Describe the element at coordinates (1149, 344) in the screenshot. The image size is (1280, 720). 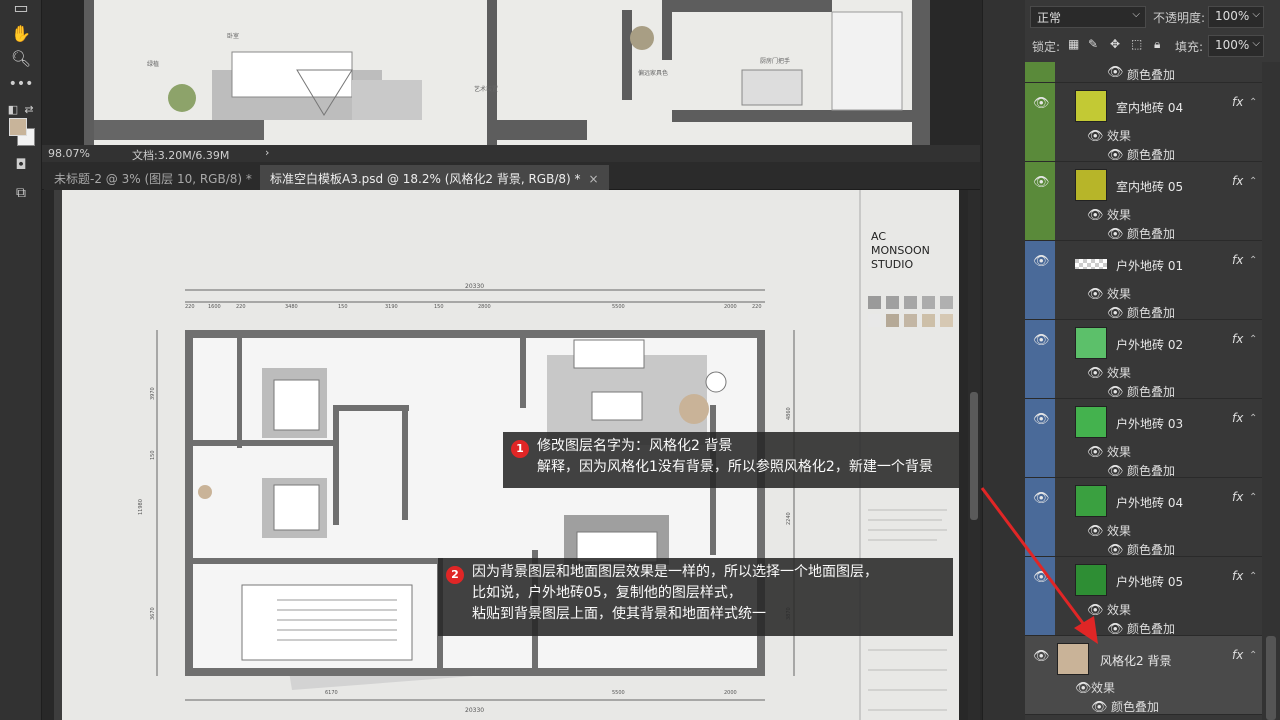
I see `layer-name: 户外地砖 02` at that location.